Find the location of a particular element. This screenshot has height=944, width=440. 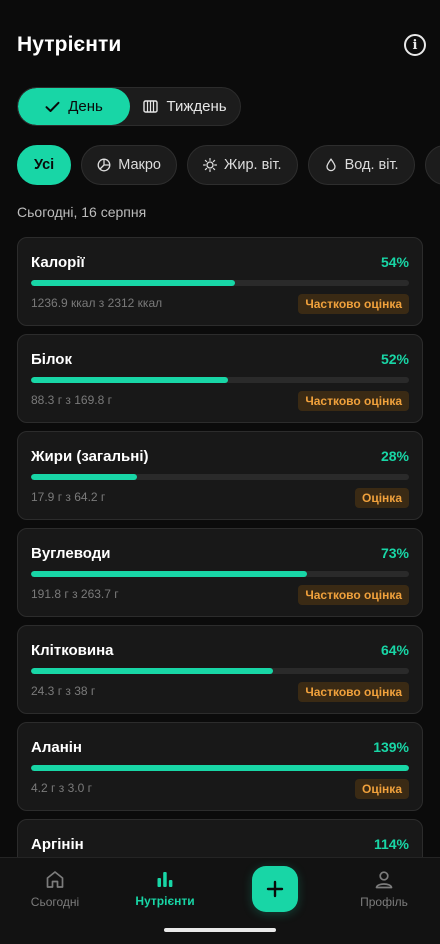

nutrient-percent: 28% is located at coordinates (394, 456).